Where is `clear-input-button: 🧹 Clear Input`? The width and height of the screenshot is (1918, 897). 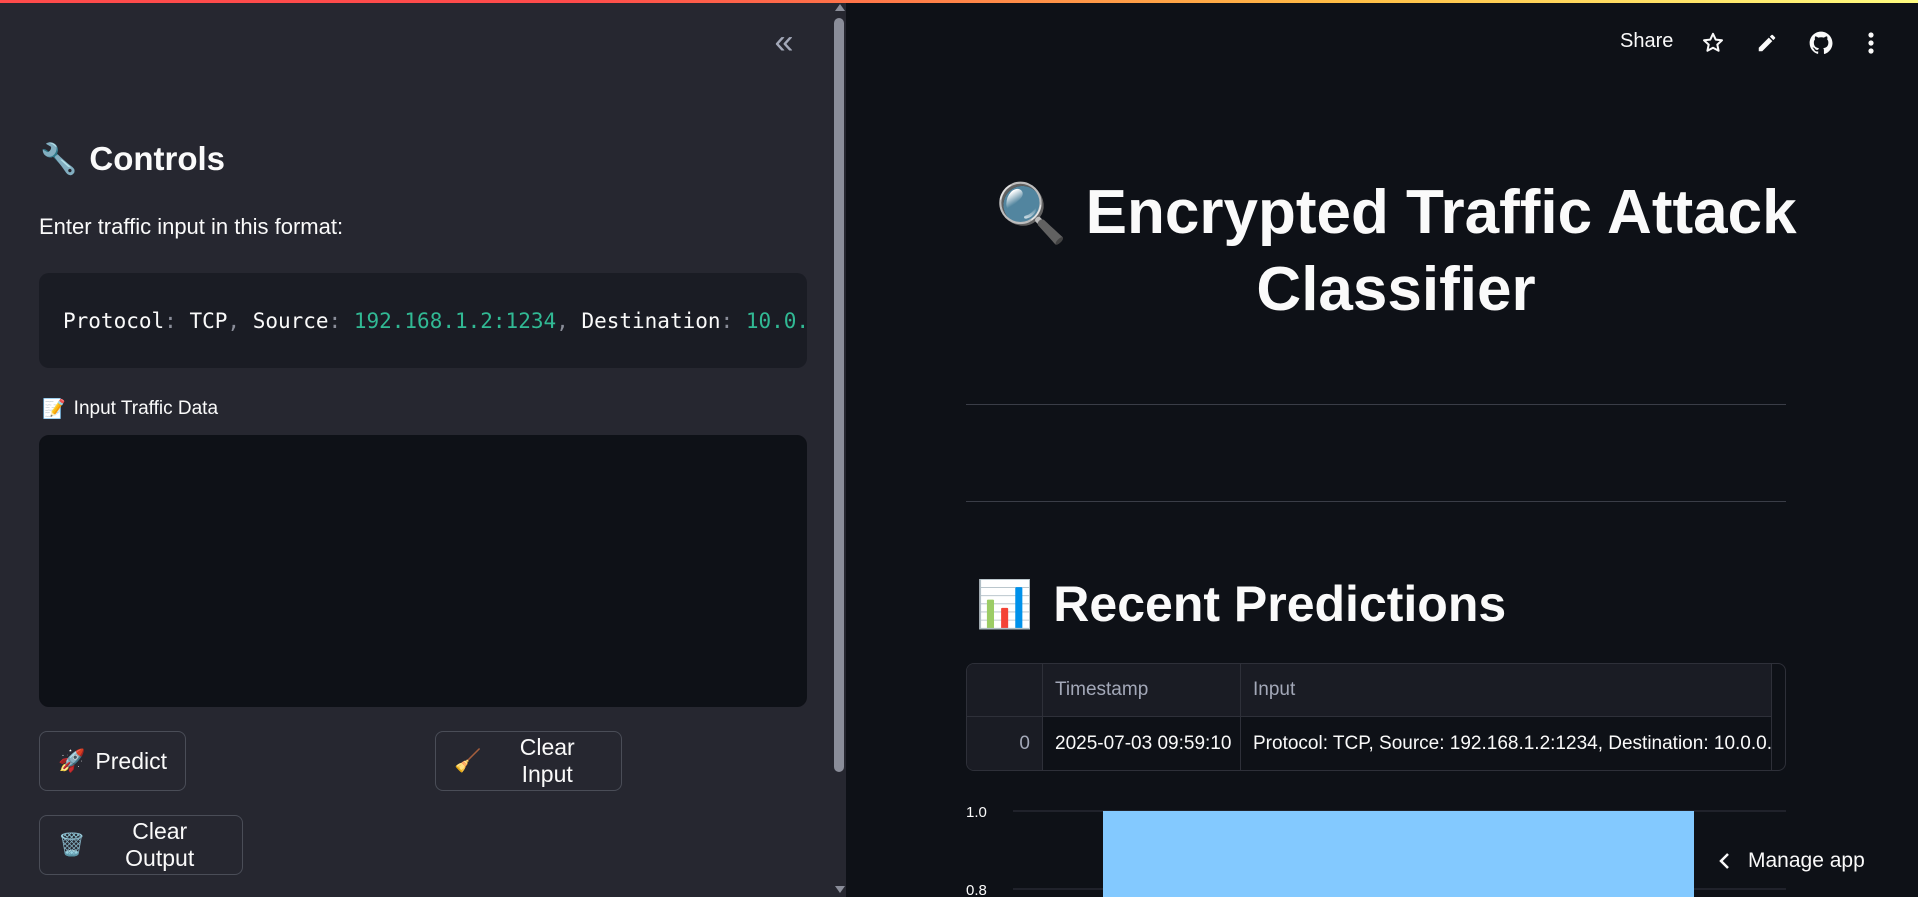 clear-input-button: 🧹 Clear Input is located at coordinates (528, 761).